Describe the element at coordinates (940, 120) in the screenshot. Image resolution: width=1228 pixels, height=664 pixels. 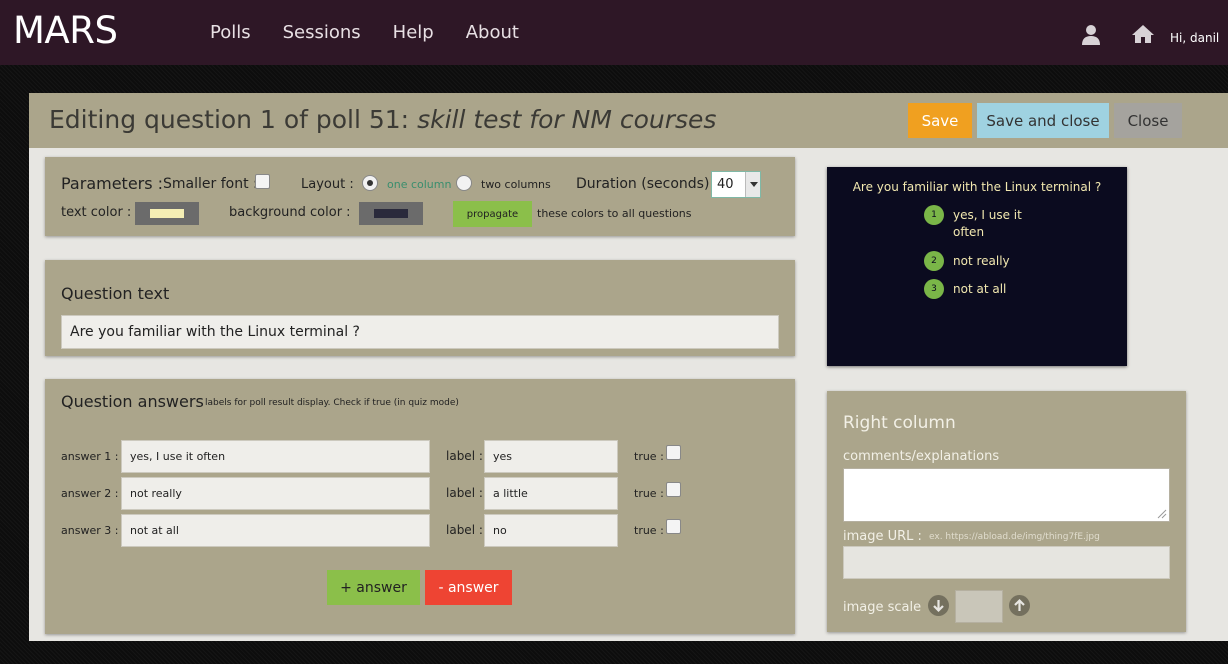
I see `save-button: Save` at that location.